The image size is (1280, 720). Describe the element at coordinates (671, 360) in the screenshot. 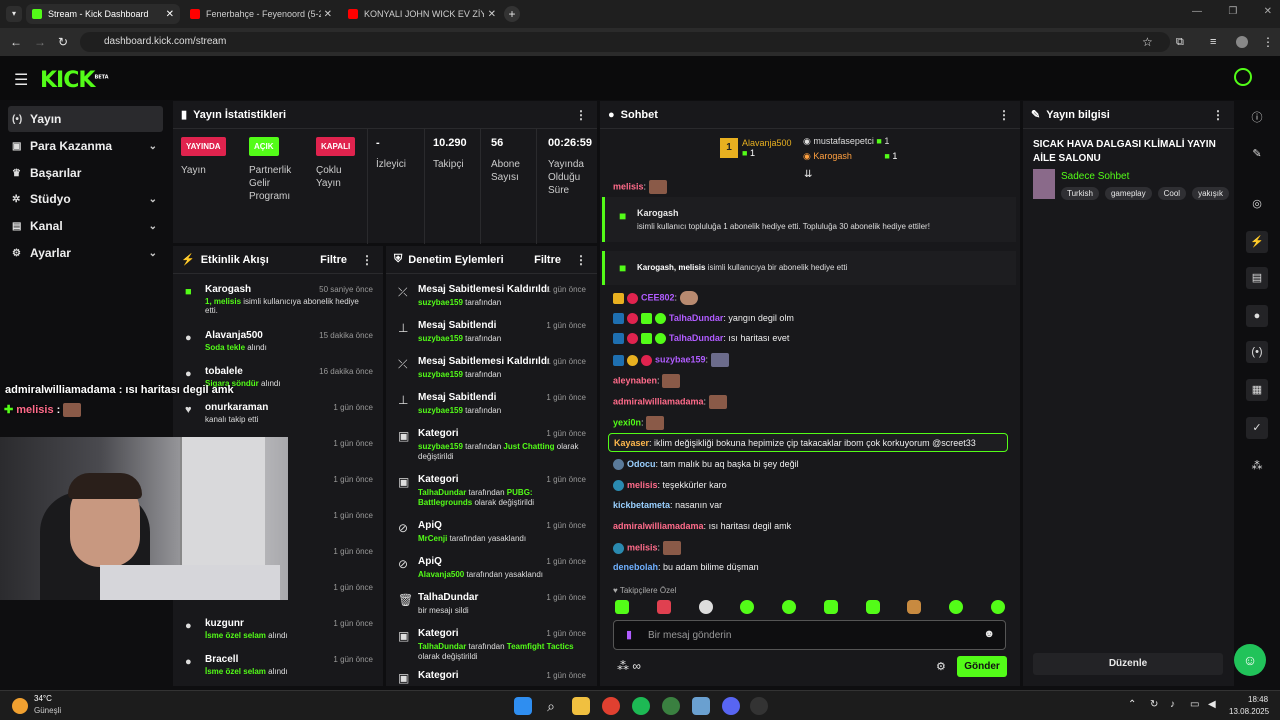

I see `chat-message: suzybae159:` at that location.